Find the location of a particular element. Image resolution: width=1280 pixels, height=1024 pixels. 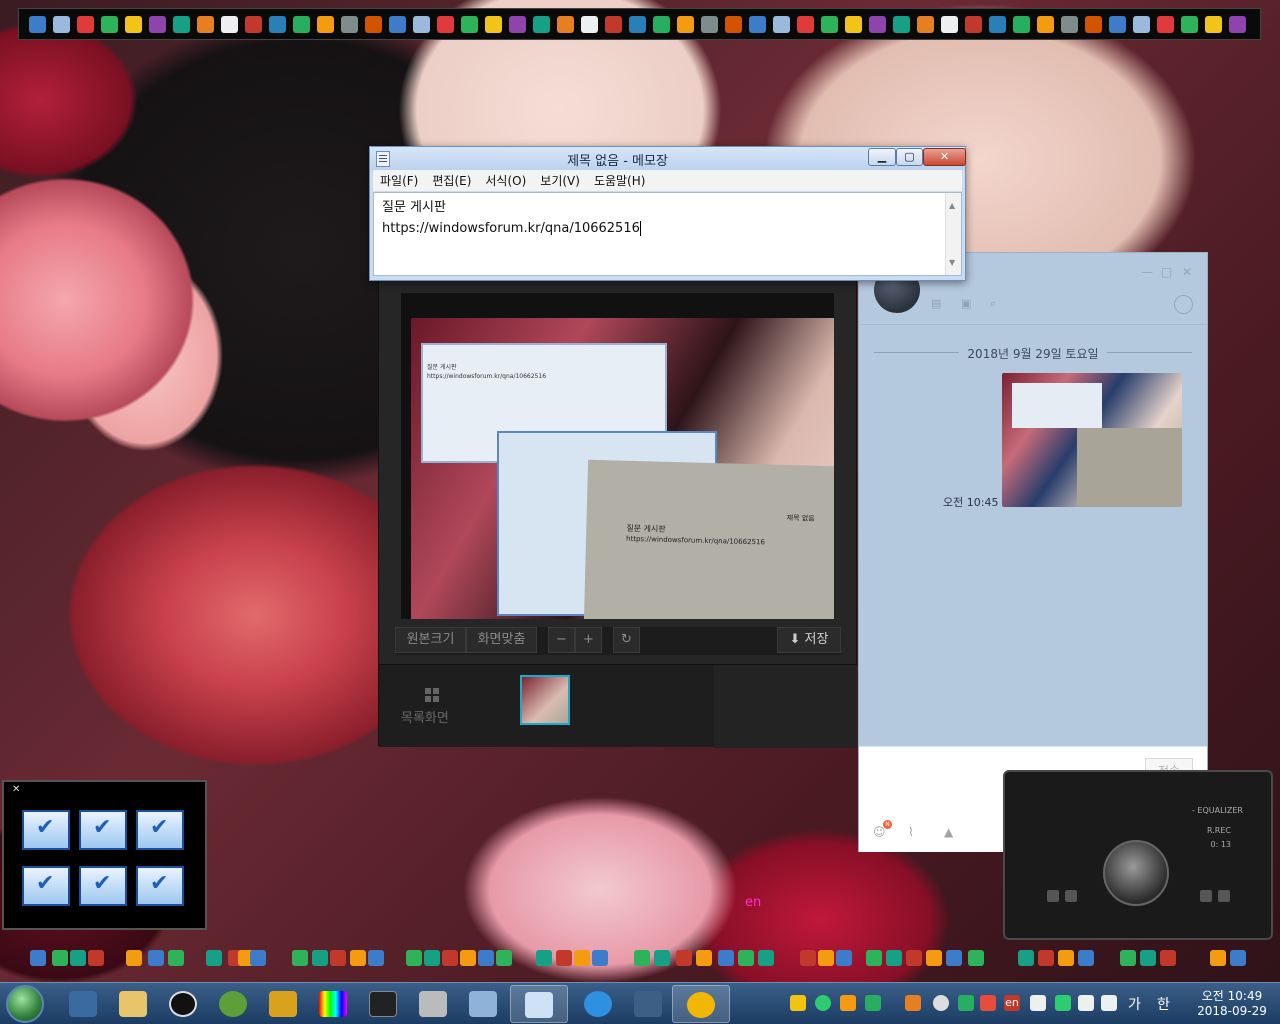

close-icon: ✕ is located at coordinates (16, 789).